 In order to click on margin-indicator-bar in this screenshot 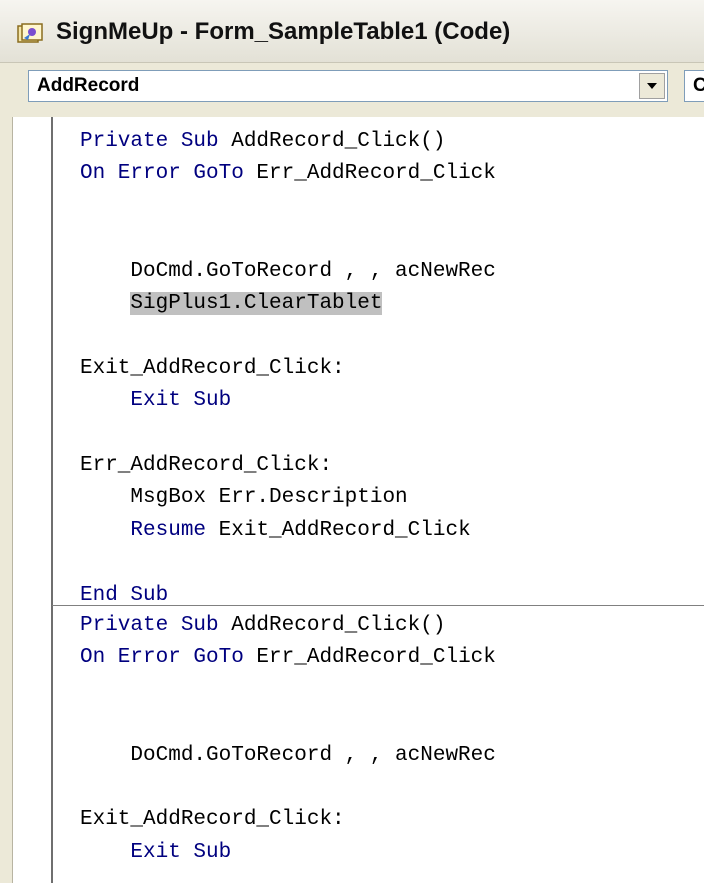, I will do `click(33, 500)`.